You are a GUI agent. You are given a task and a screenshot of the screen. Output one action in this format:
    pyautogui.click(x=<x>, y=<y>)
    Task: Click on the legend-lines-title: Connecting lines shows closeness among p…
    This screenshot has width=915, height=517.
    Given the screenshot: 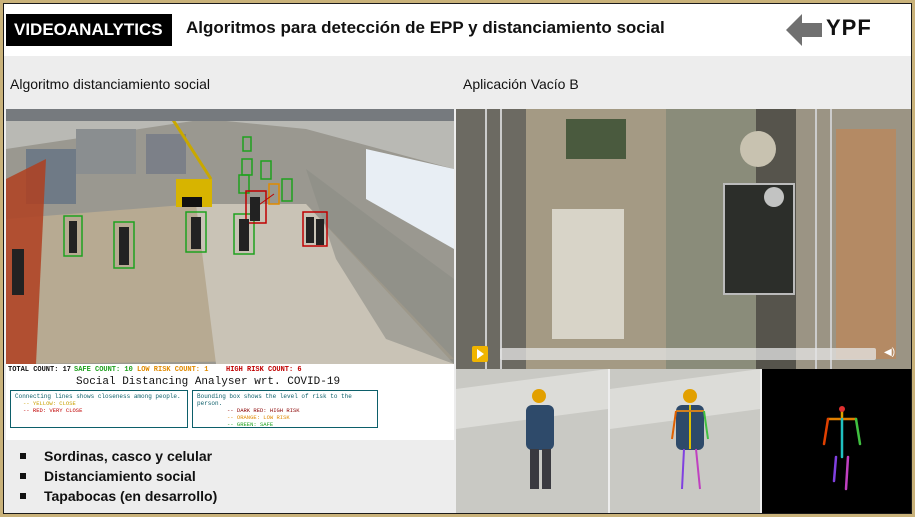 What is the action you would take?
    pyautogui.click(x=98, y=396)
    